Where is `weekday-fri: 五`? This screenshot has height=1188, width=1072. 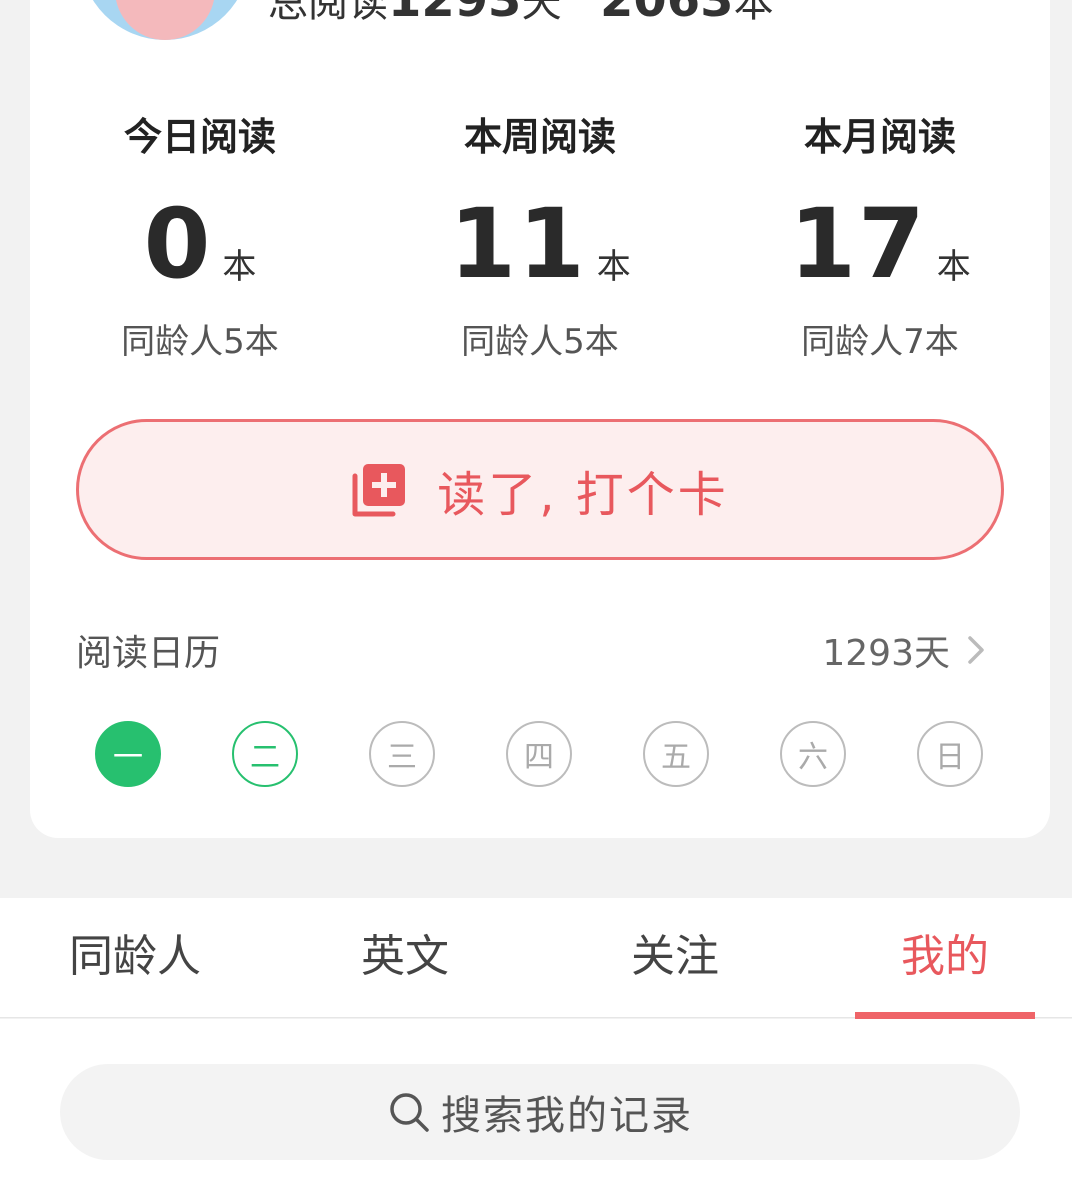 weekday-fri: 五 is located at coordinates (676, 754).